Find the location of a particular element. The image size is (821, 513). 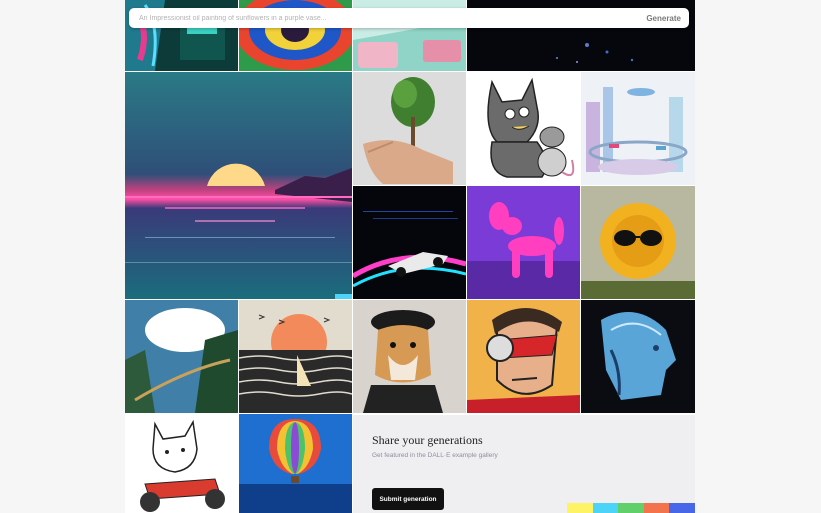

color-strip-green is located at coordinates (631, 508).